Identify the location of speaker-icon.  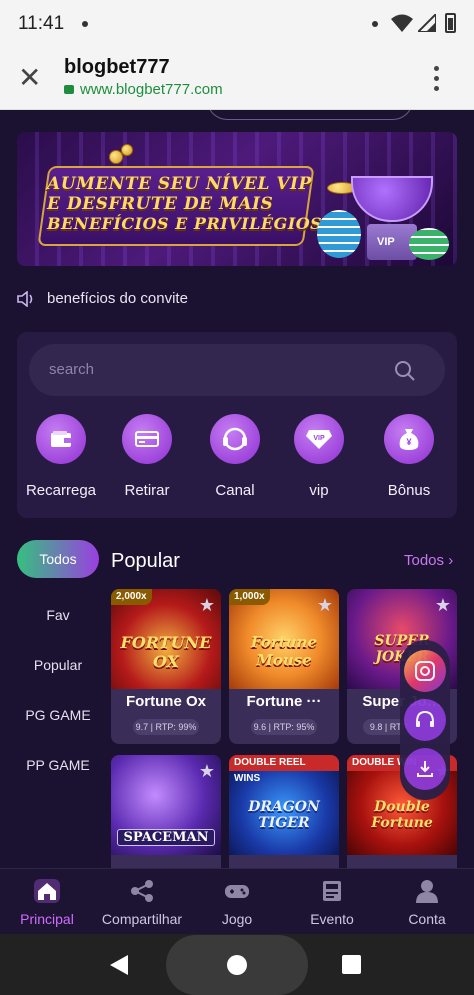
(25, 299).